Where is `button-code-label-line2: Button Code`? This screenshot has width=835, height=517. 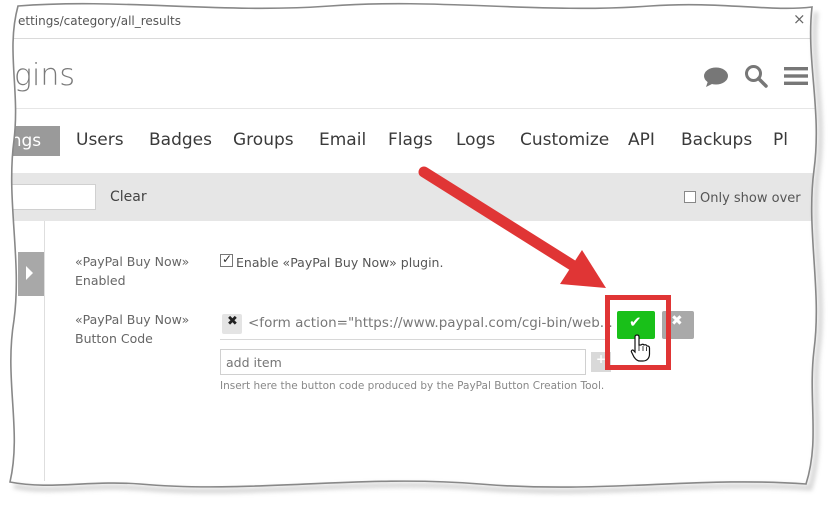
button-code-label-line2: Button Code is located at coordinates (114, 338).